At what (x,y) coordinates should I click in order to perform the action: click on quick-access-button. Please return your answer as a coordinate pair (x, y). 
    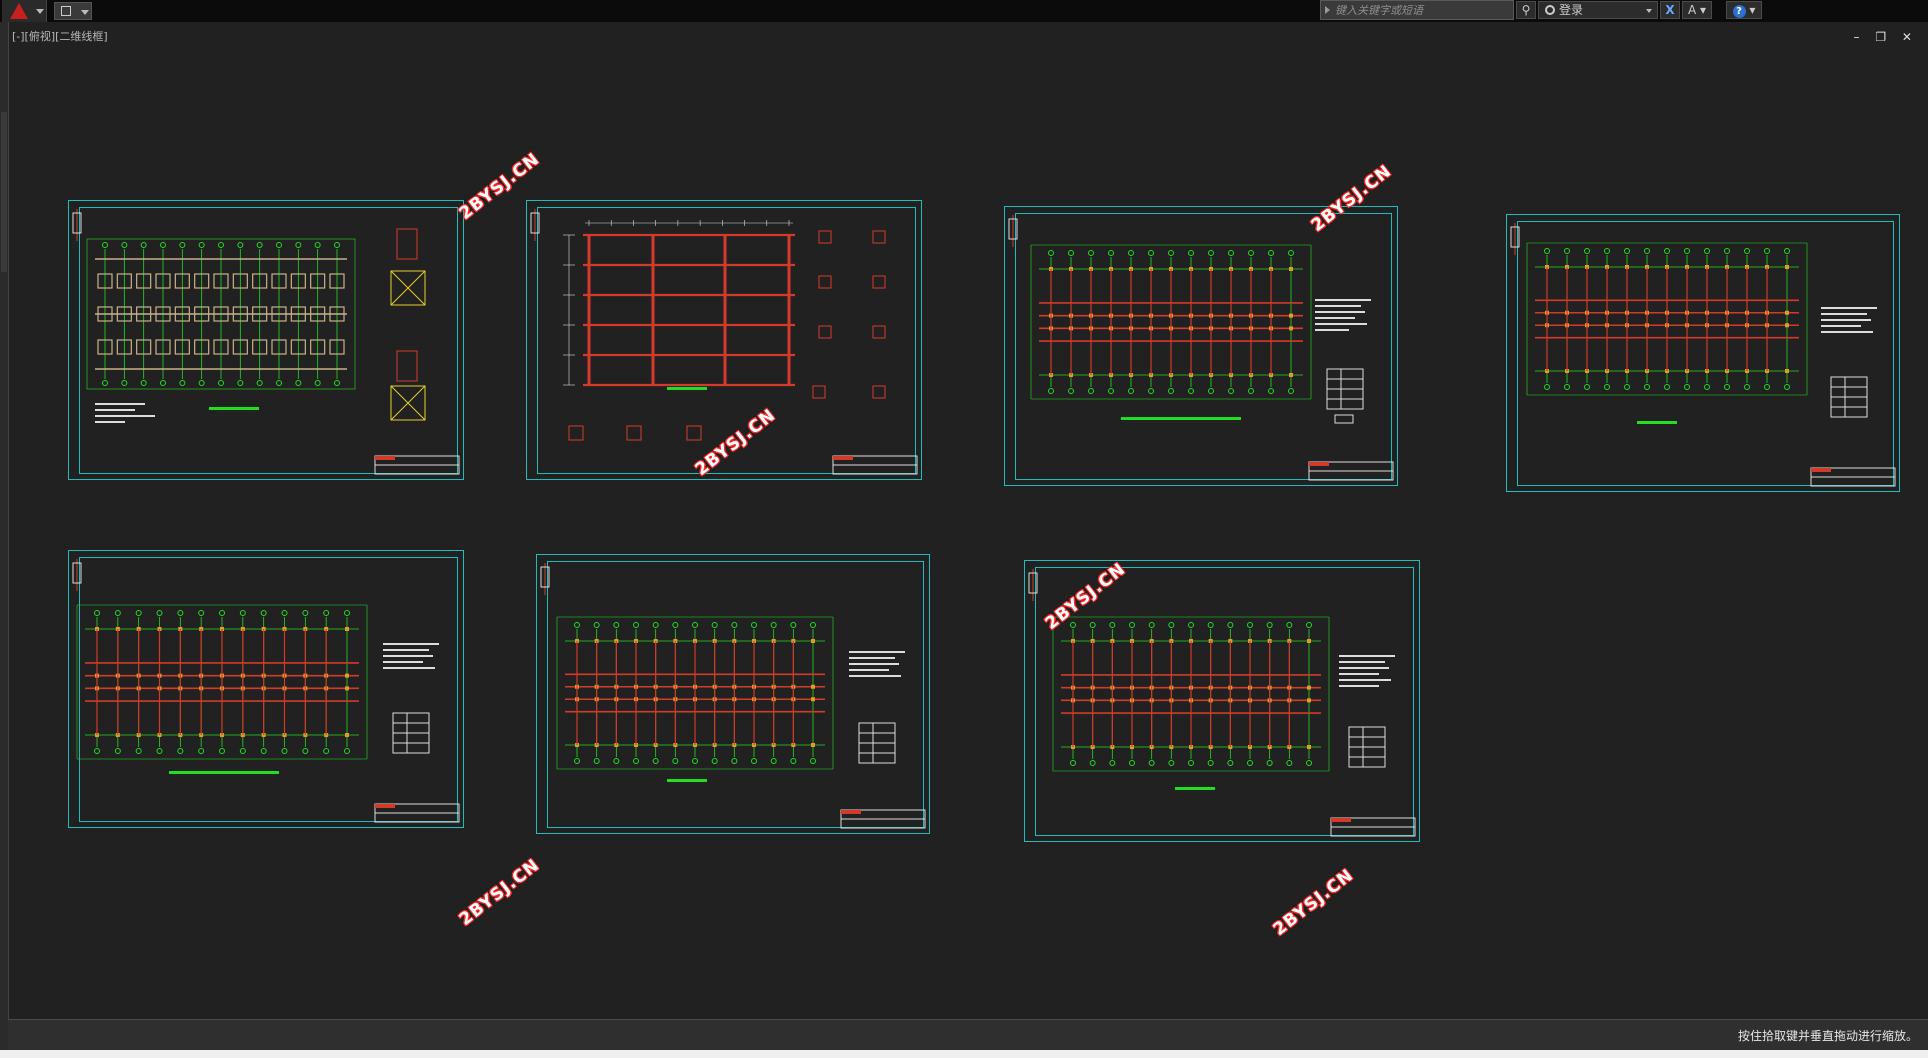
    Looking at the image, I should click on (73, 11).